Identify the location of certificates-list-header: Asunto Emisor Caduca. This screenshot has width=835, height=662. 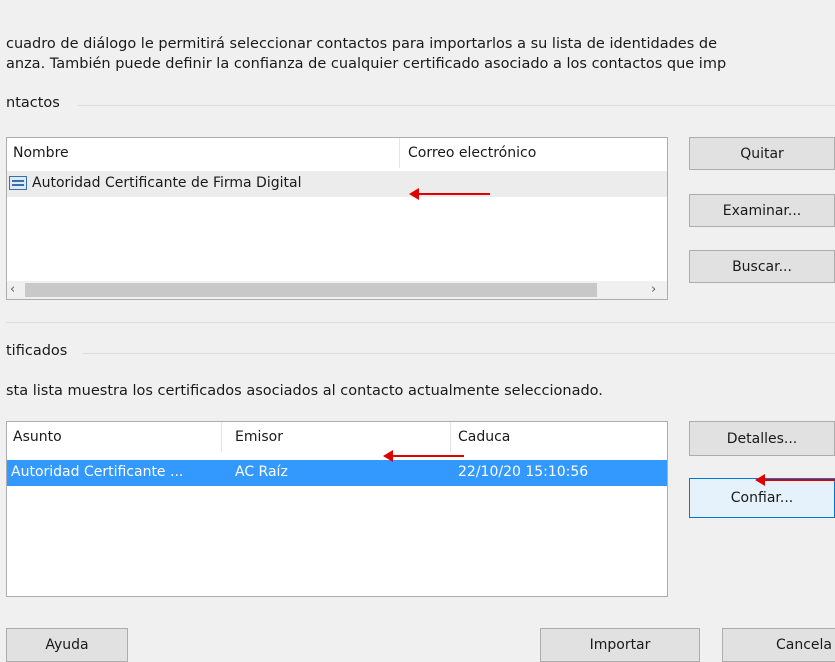
(337, 437).